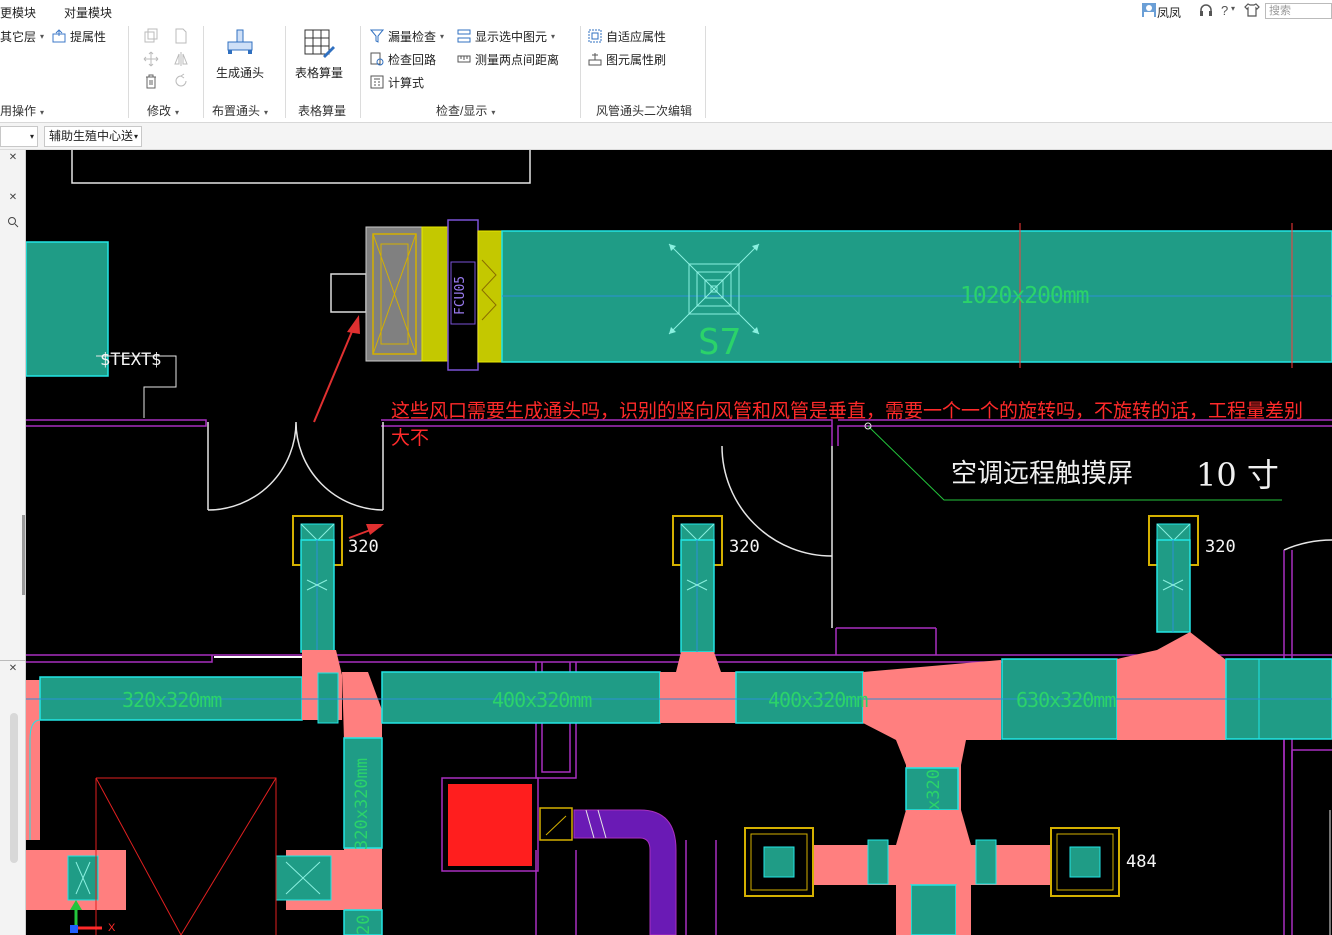 The image size is (1332, 935). I want to click on adaptive-attribute-label: 自适应属性, so click(636, 36).